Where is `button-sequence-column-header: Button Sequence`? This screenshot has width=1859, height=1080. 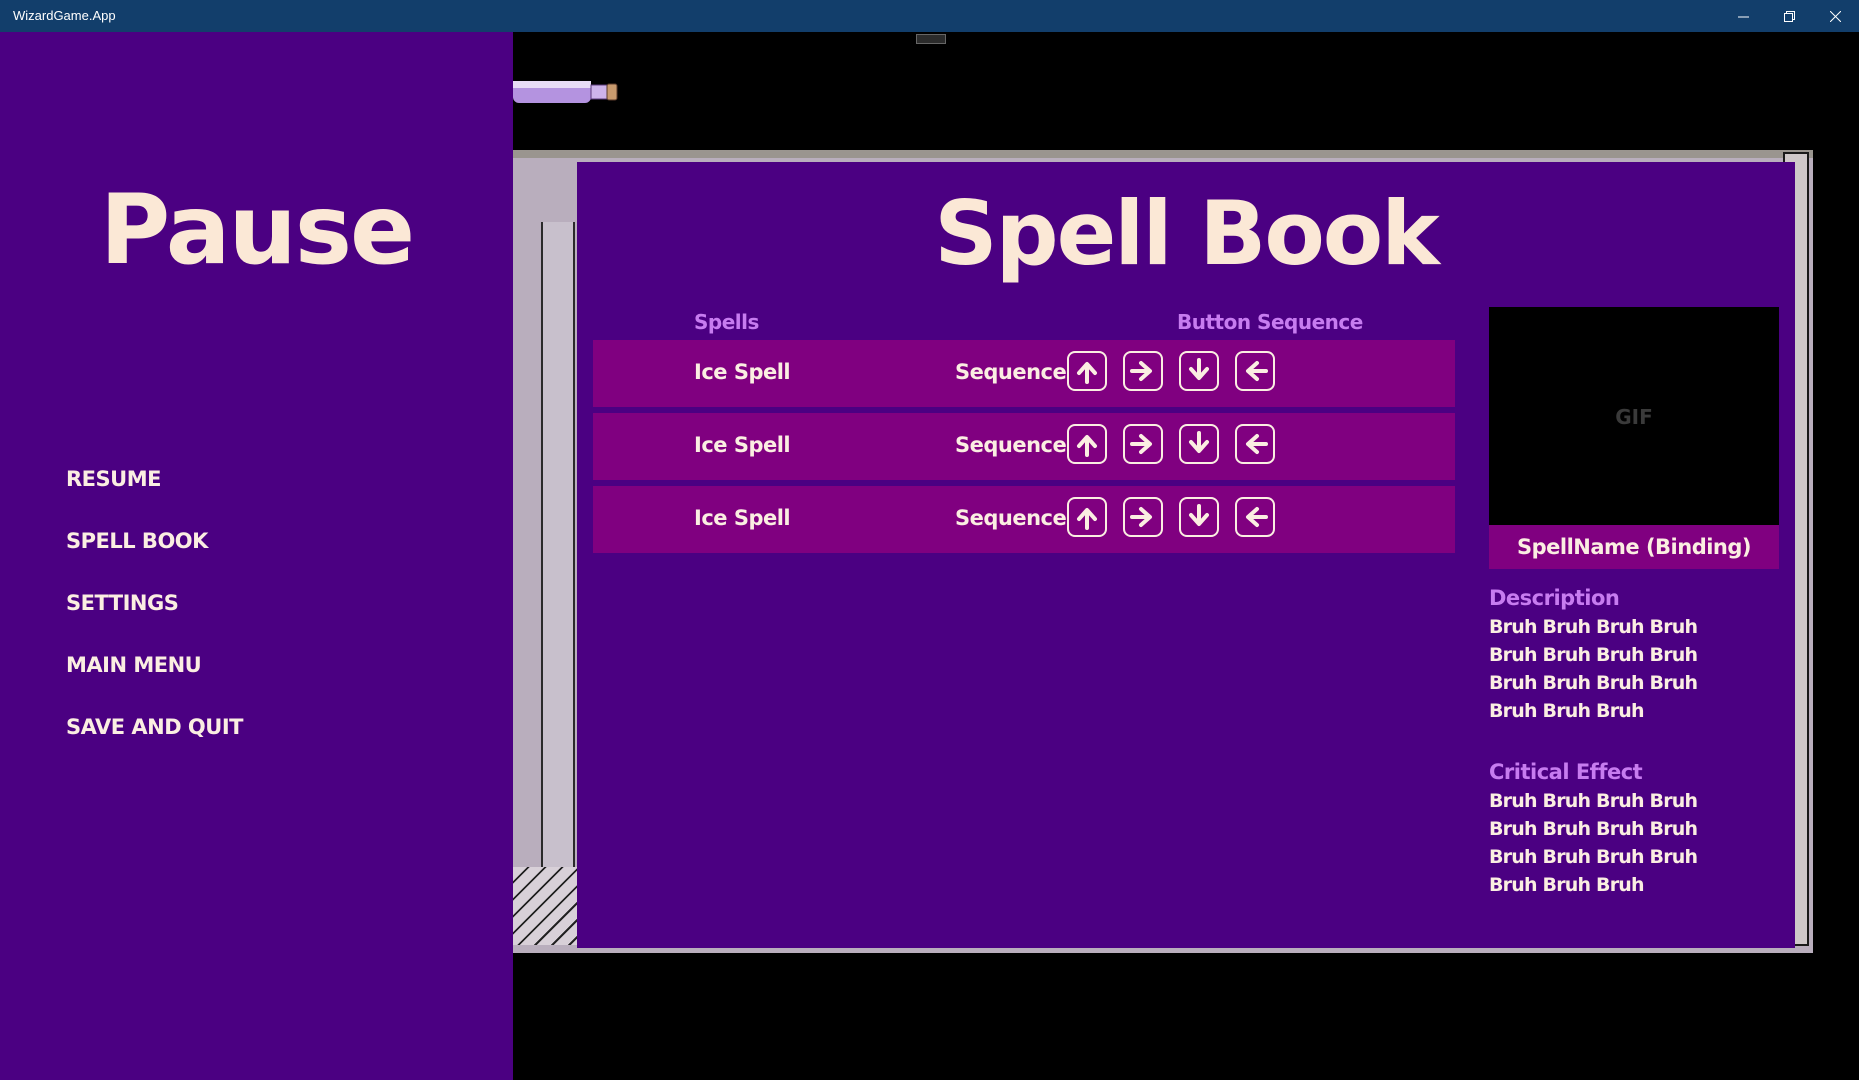 button-sequence-column-header: Button Sequence is located at coordinates (1270, 322).